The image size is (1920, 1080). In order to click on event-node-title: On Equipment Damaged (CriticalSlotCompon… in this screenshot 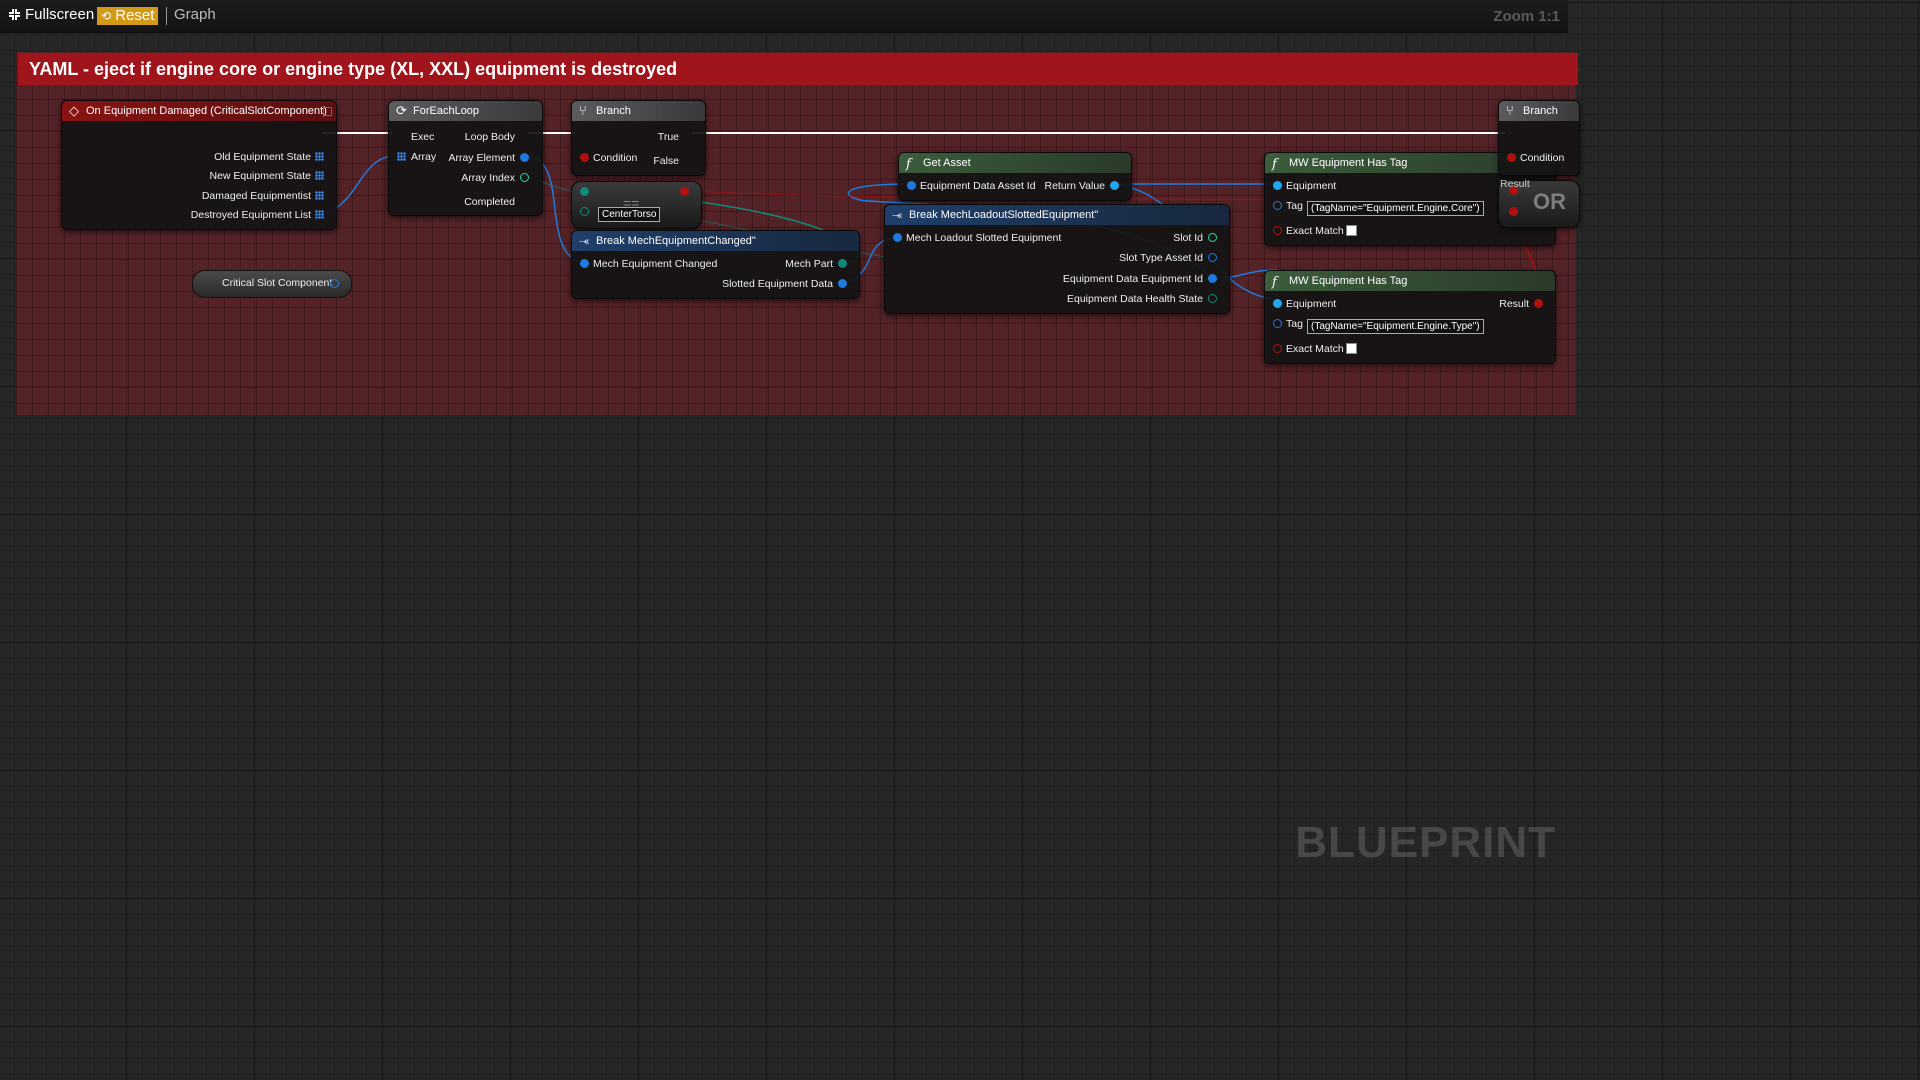, I will do `click(206, 111)`.